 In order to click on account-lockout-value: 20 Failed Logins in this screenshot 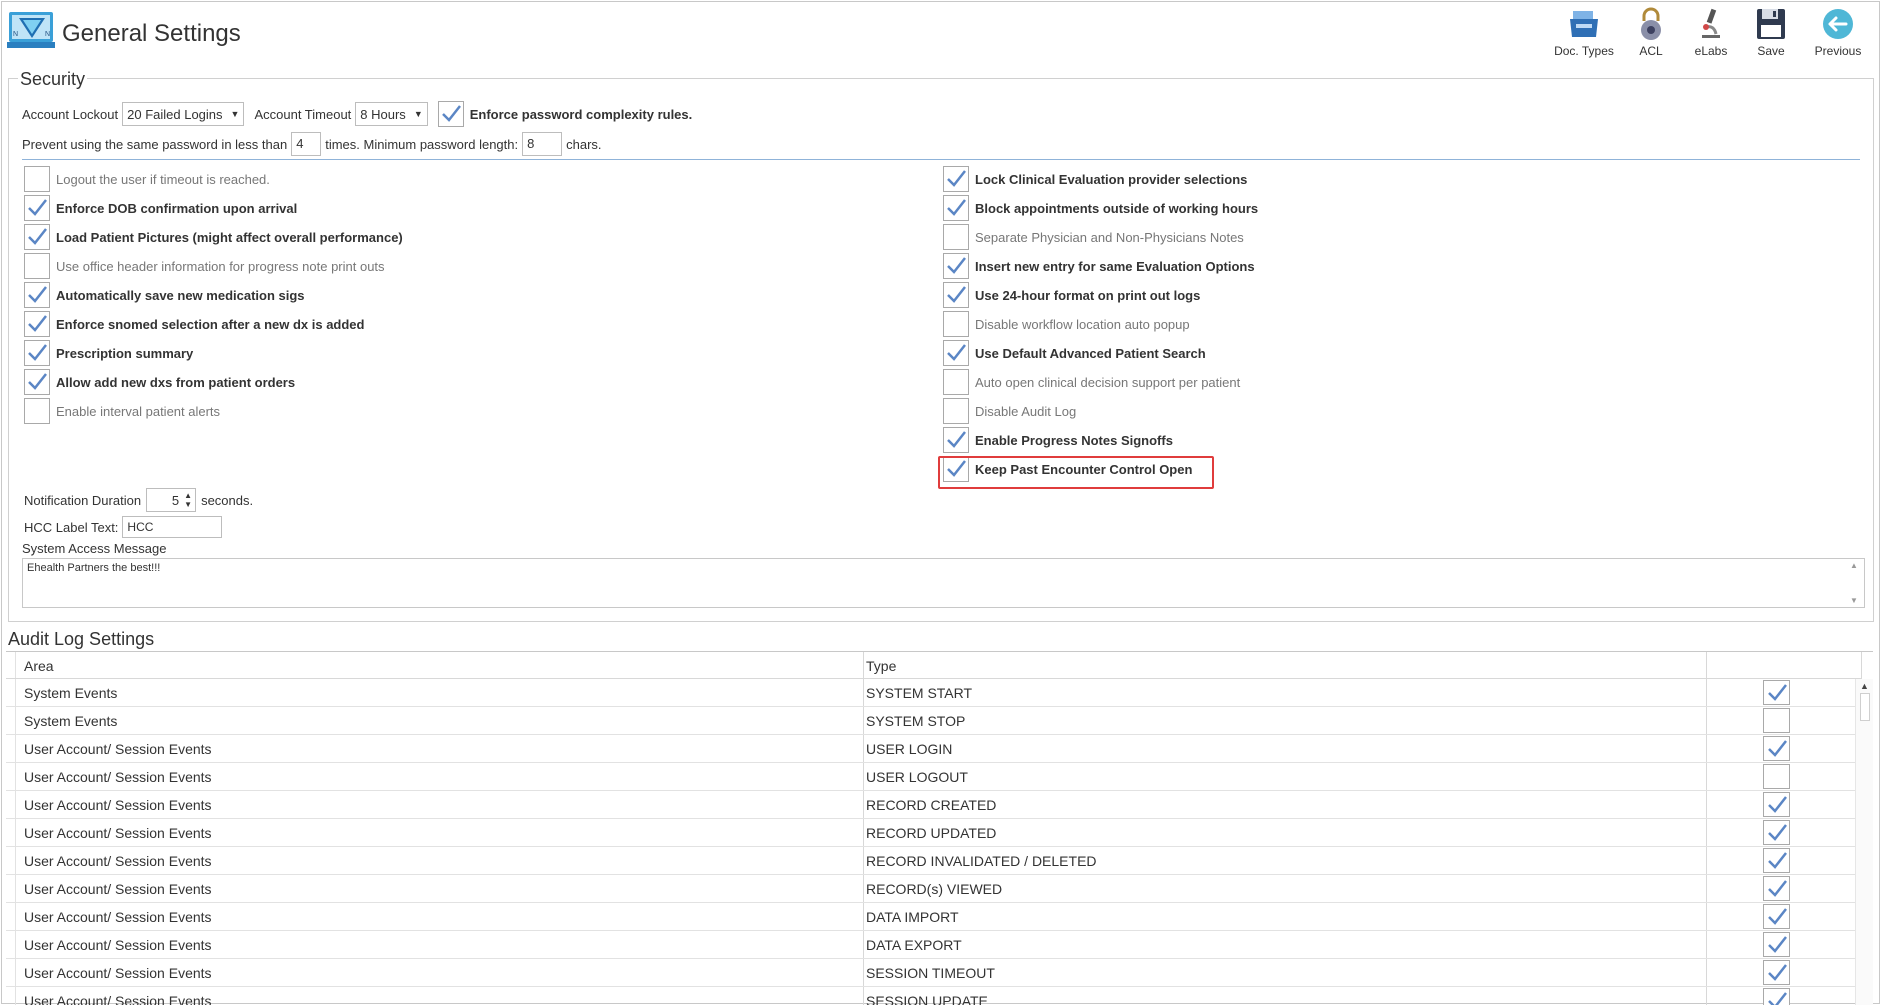, I will do `click(175, 114)`.